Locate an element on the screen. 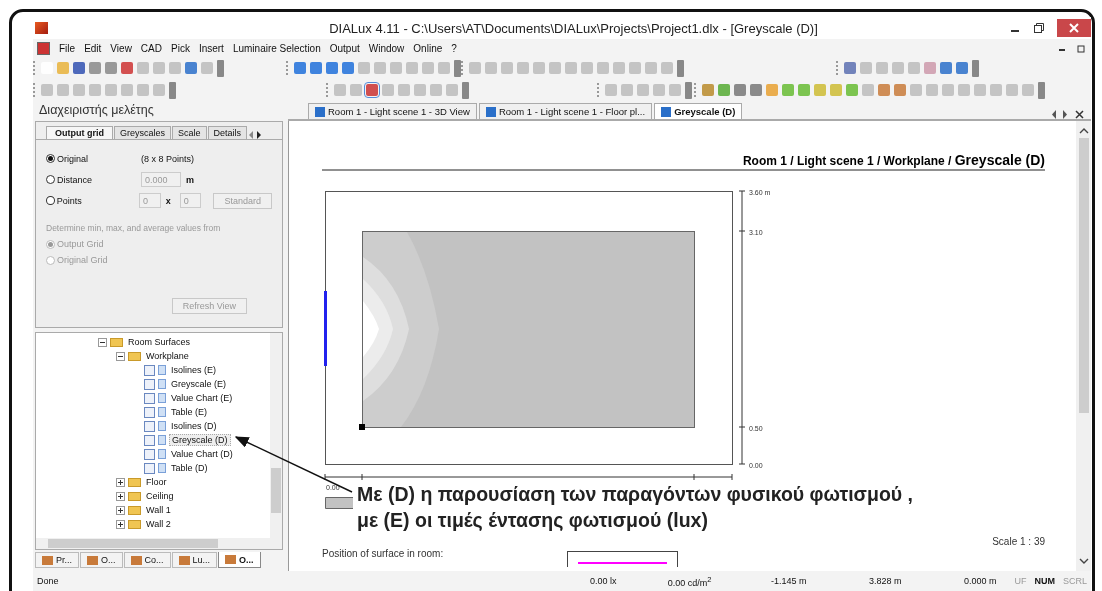 The height and width of the screenshot is (591, 1102). menu-item: Pick is located at coordinates (180, 48).